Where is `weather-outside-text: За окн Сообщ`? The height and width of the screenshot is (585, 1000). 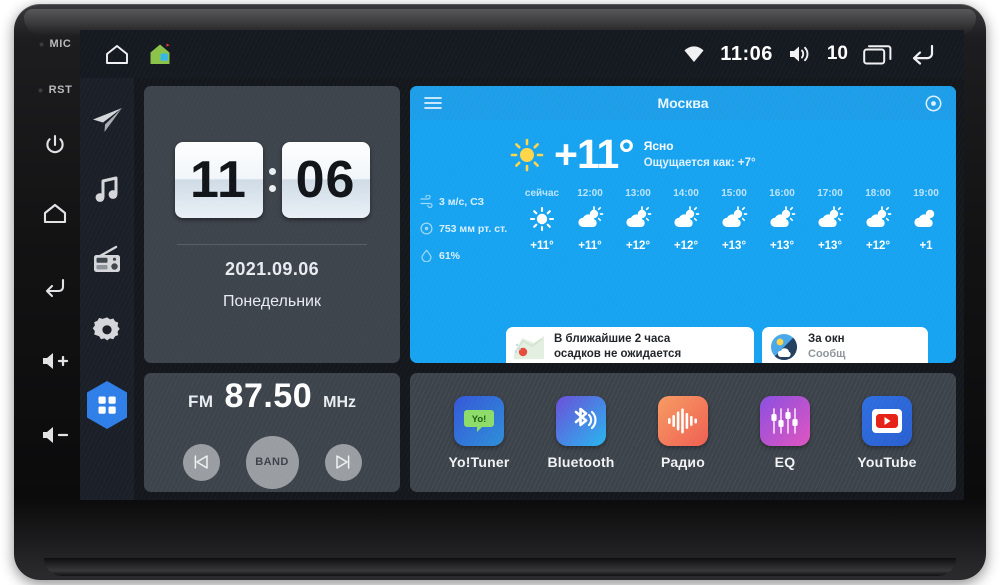 weather-outside-text: За окн Сообщ is located at coordinates (826, 346).